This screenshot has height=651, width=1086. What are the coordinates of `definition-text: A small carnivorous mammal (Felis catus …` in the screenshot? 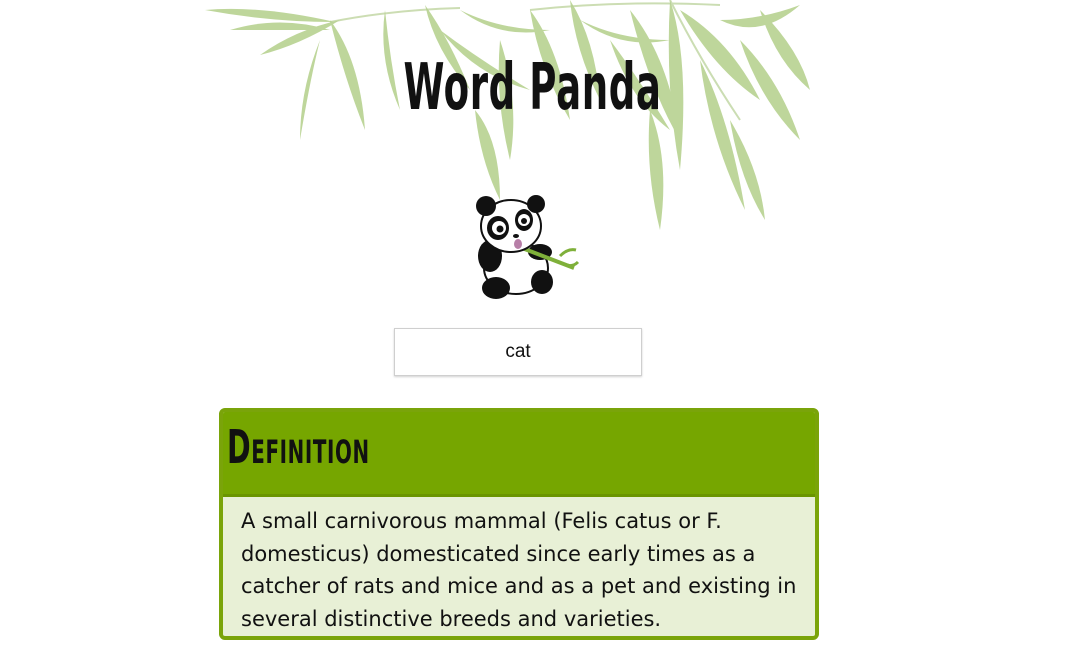 It's located at (519, 570).